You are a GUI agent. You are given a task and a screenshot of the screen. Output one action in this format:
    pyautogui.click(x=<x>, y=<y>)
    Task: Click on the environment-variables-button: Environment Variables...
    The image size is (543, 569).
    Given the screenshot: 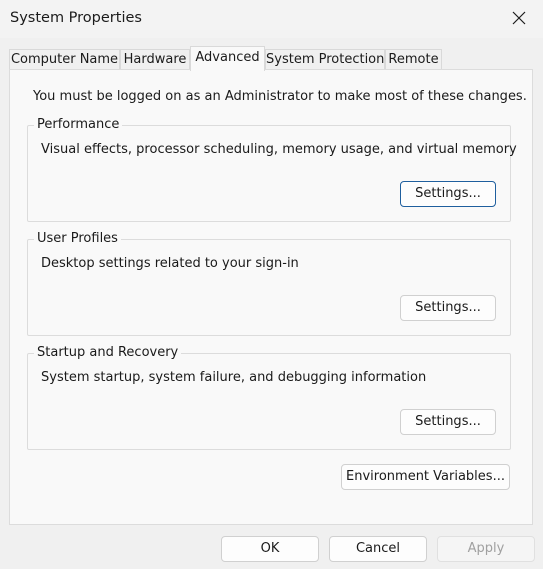 What is the action you would take?
    pyautogui.click(x=425, y=477)
    